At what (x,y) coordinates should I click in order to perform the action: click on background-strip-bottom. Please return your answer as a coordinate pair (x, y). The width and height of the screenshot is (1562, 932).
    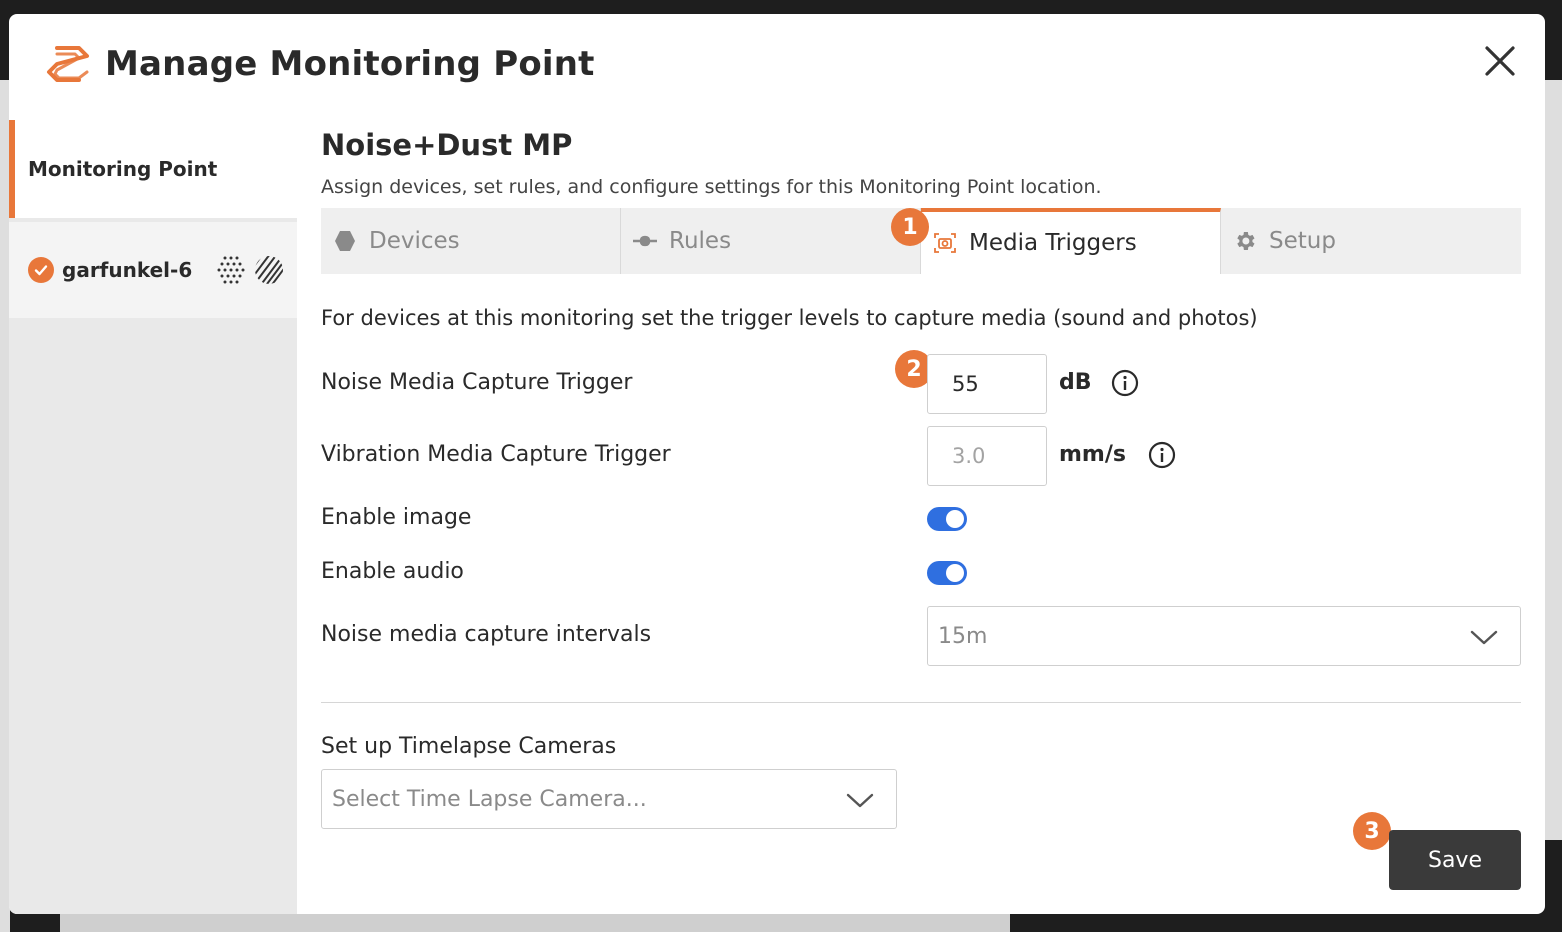
    Looking at the image, I should click on (535, 923).